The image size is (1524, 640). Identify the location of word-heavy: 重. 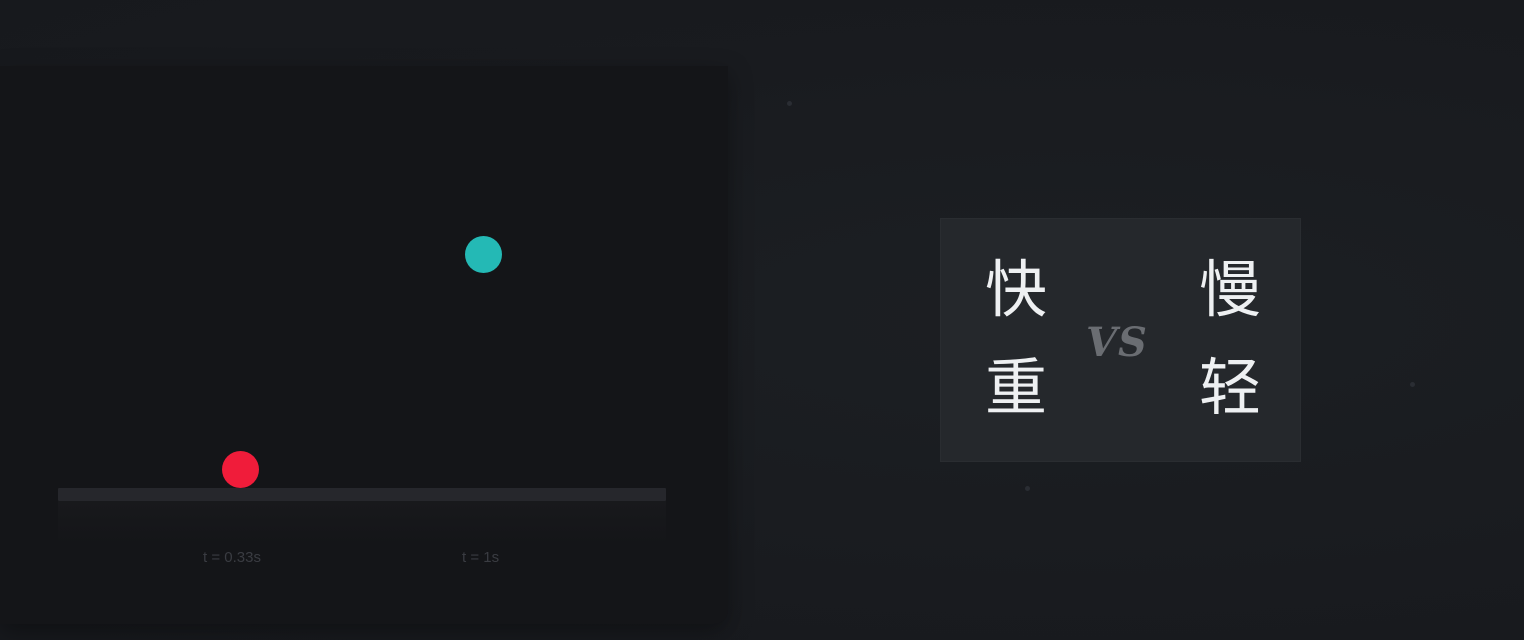
(1016, 387).